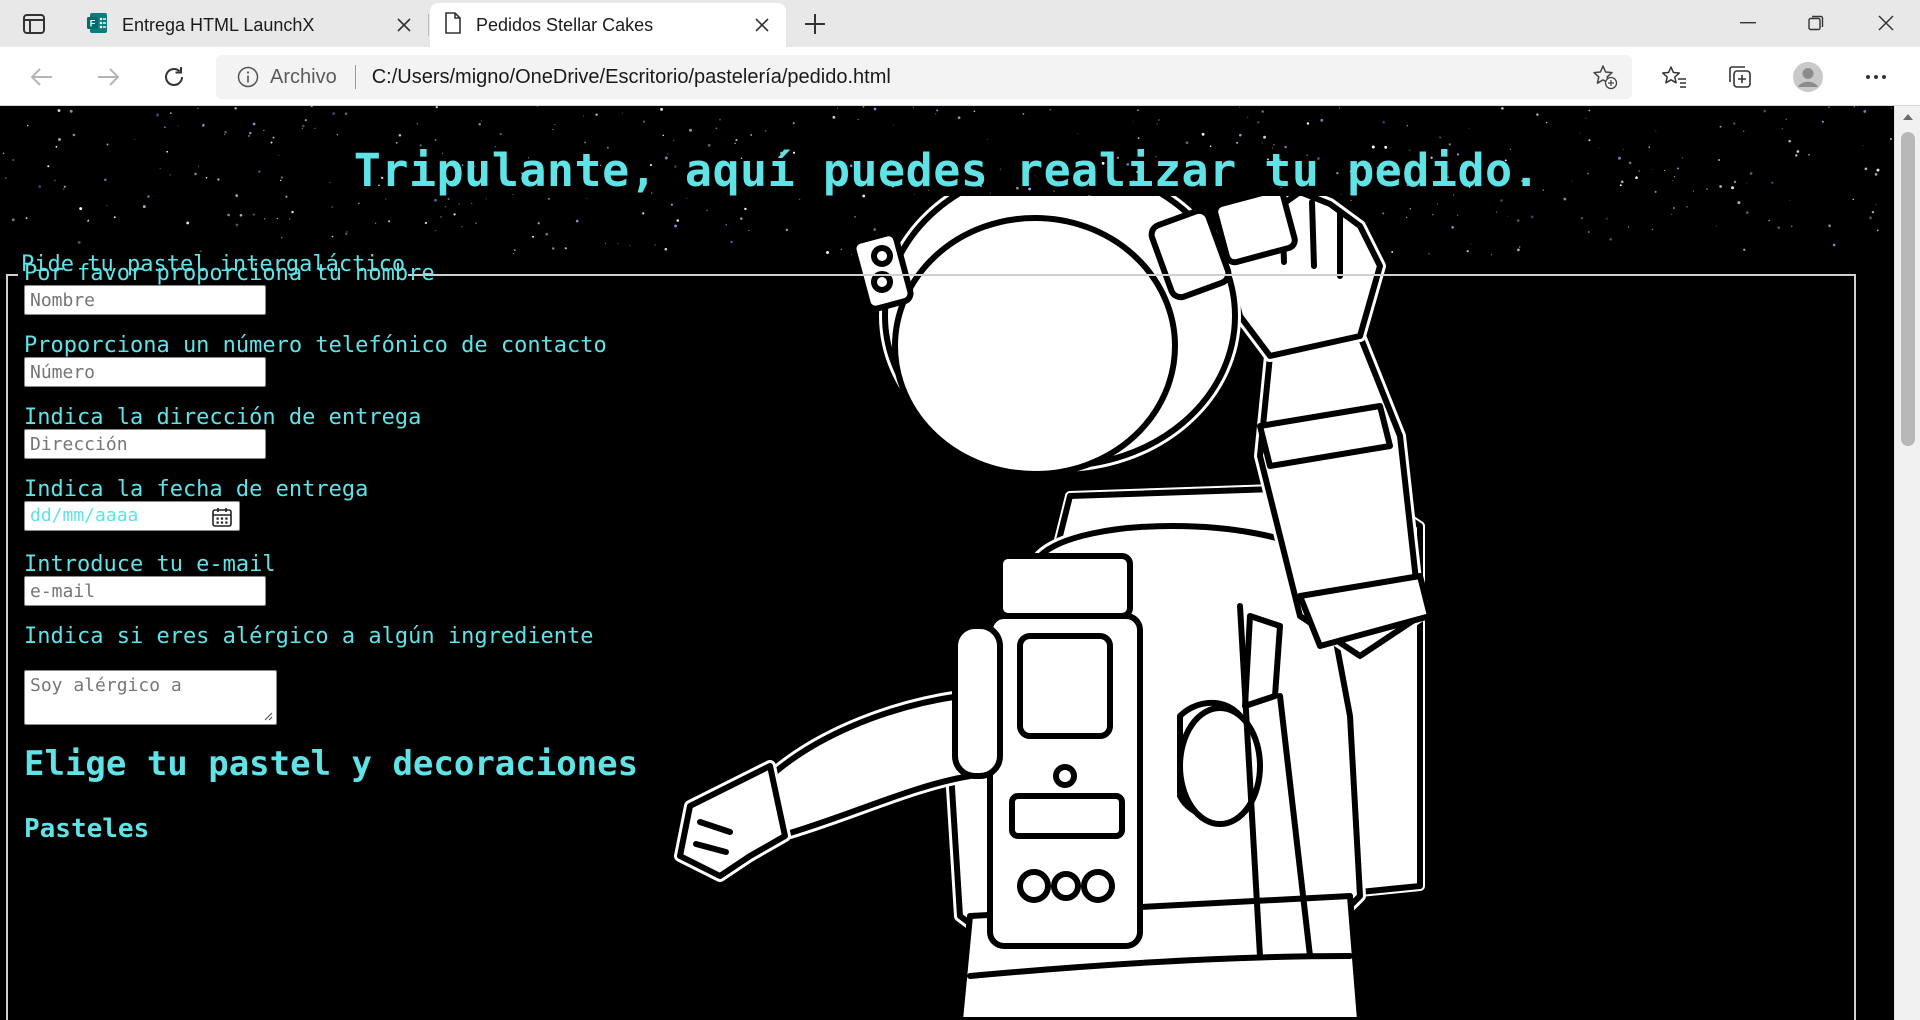 This screenshot has width=1920, height=1020. What do you see at coordinates (268, 716) in the screenshot?
I see `resize-grip-icon` at bounding box center [268, 716].